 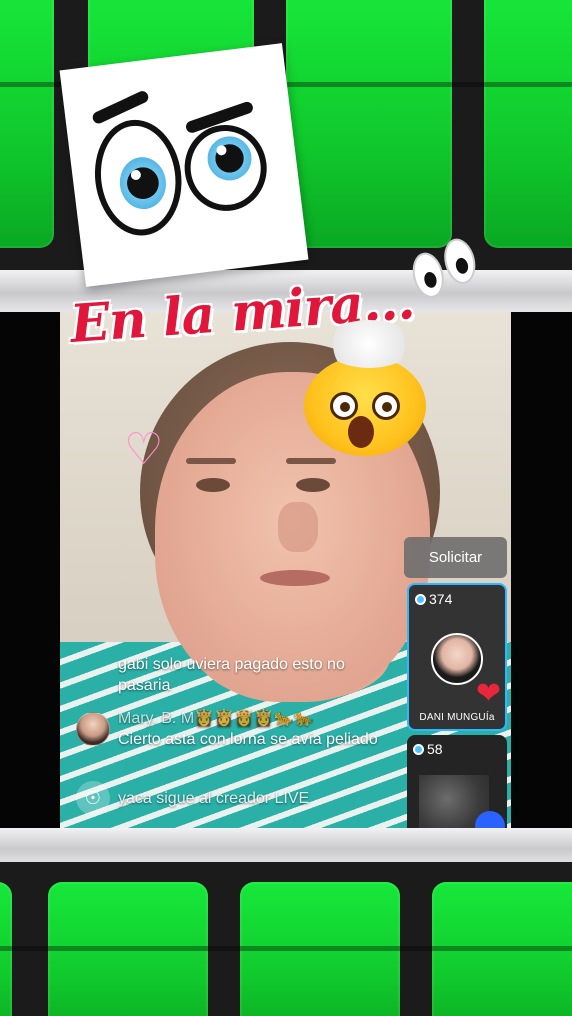 What do you see at coordinates (455, 557) in the screenshot?
I see `request-join-button: Solicitar` at bounding box center [455, 557].